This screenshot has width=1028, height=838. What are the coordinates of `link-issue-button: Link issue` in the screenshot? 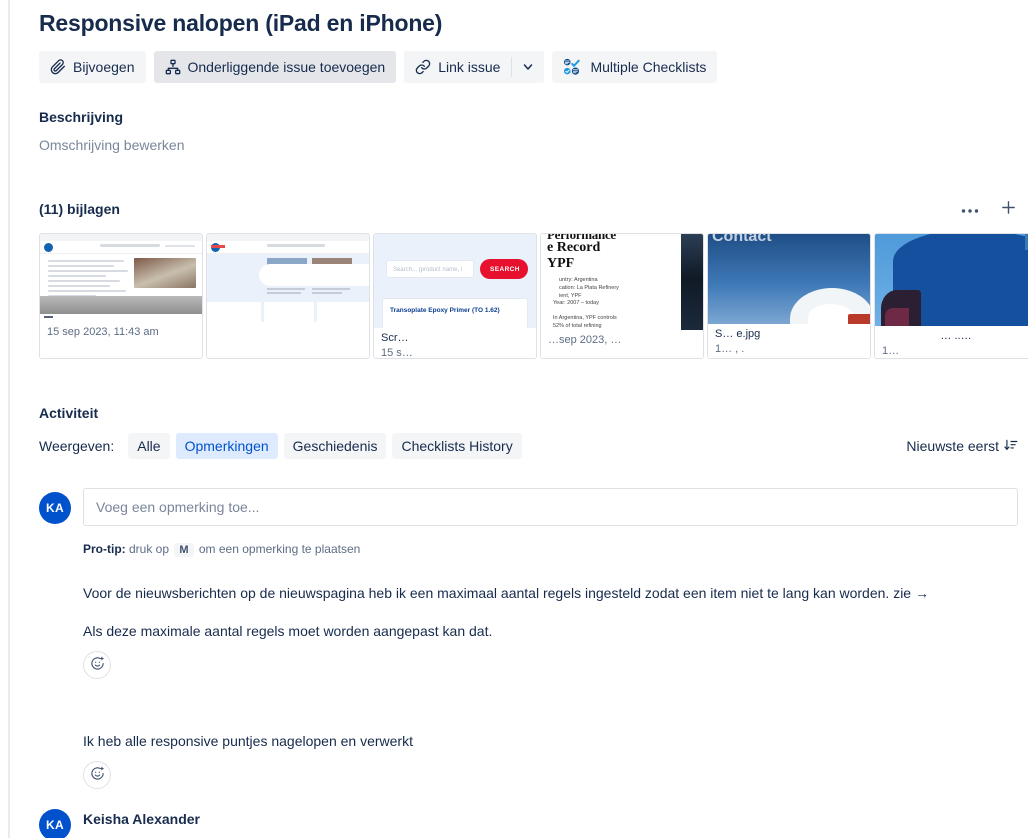 It's located at (458, 67).